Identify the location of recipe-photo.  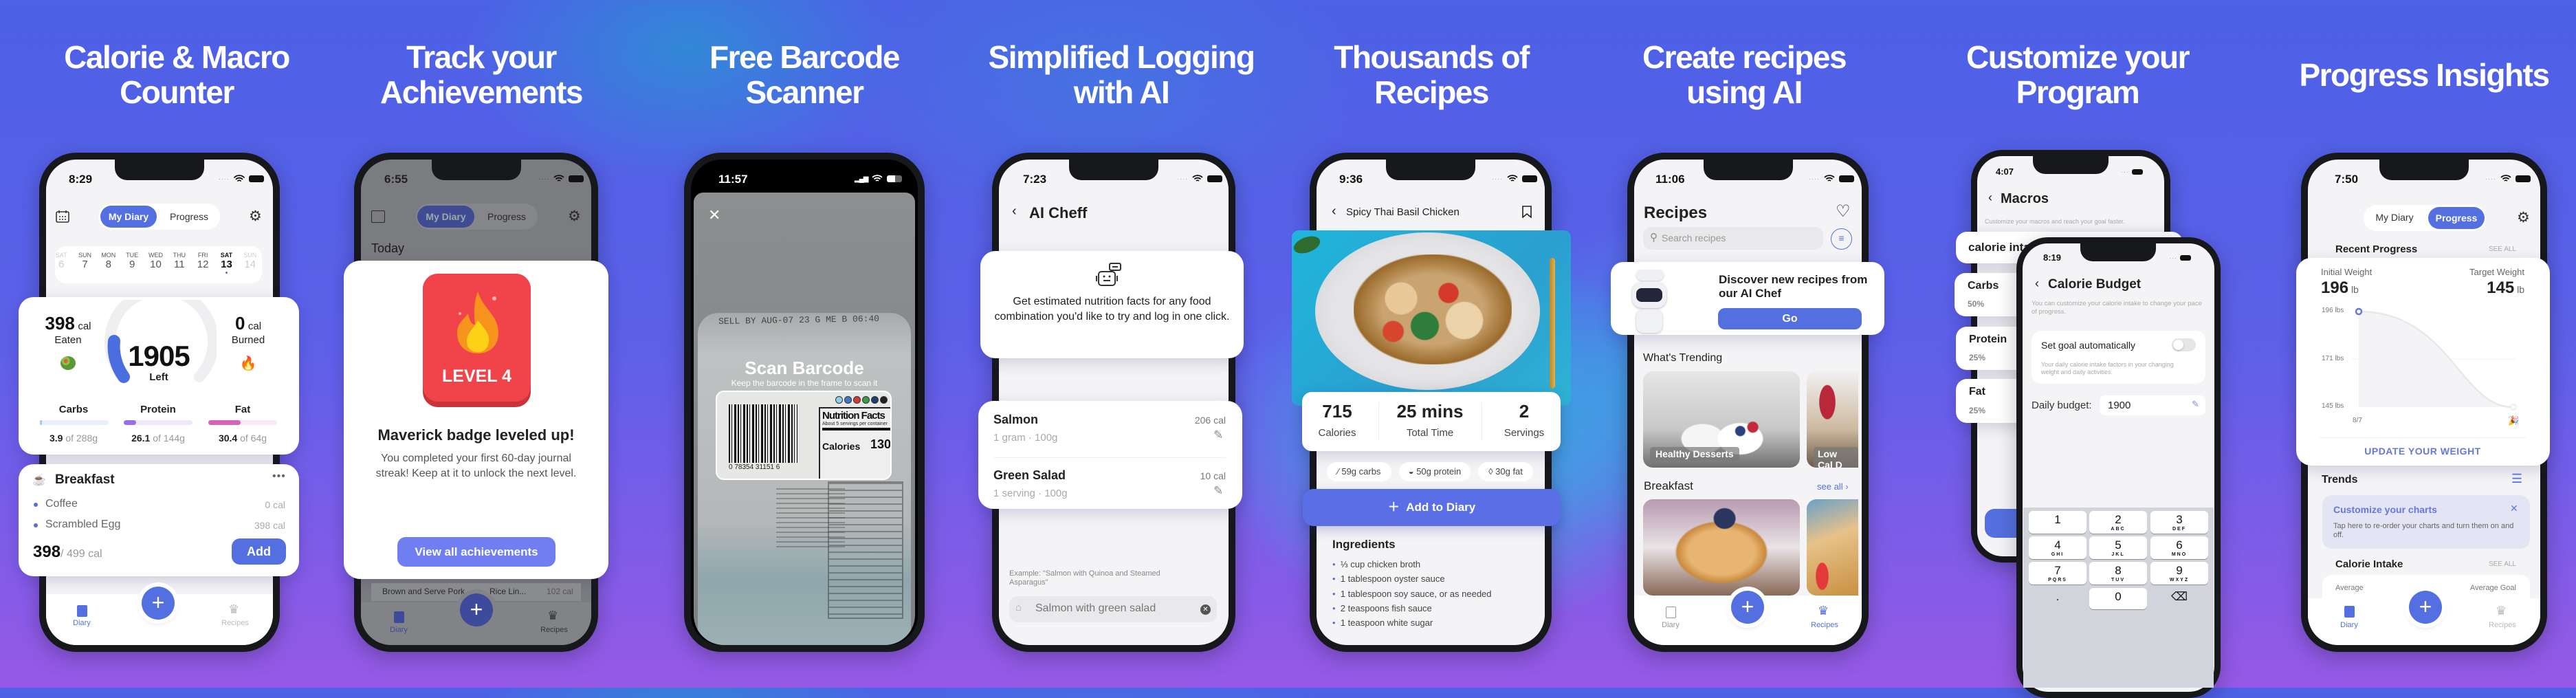
(1431, 318).